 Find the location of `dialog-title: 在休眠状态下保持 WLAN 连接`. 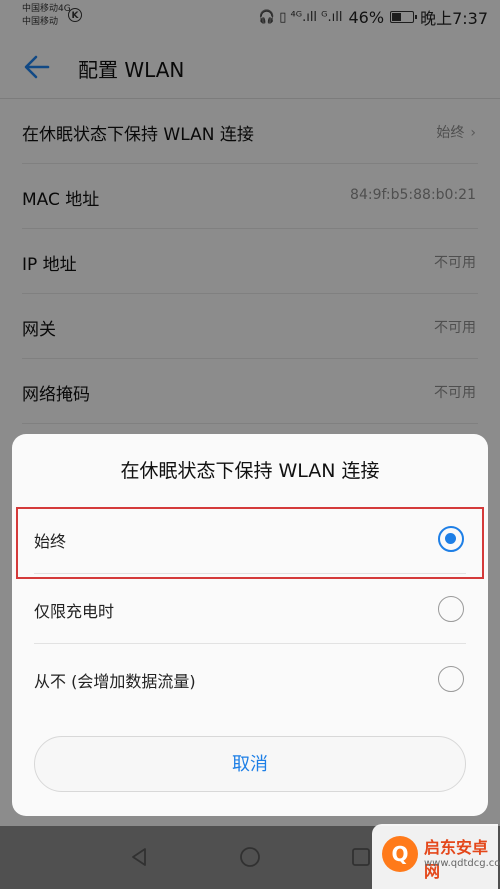

dialog-title: 在休眠状态下保持 WLAN 连接 is located at coordinates (250, 471).